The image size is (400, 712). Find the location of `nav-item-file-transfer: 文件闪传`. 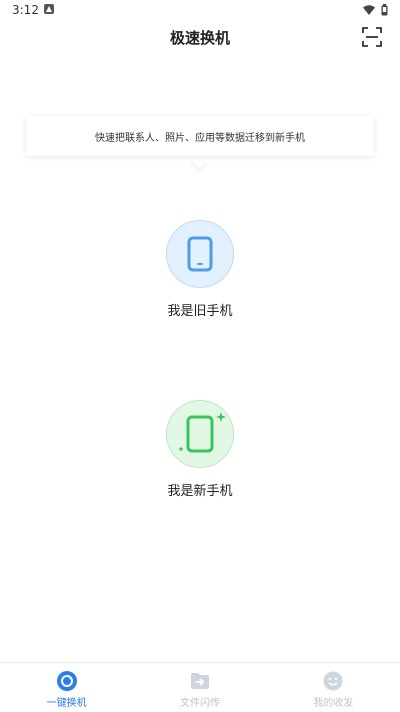

nav-item-file-transfer: 文件闪传 is located at coordinates (199, 687).